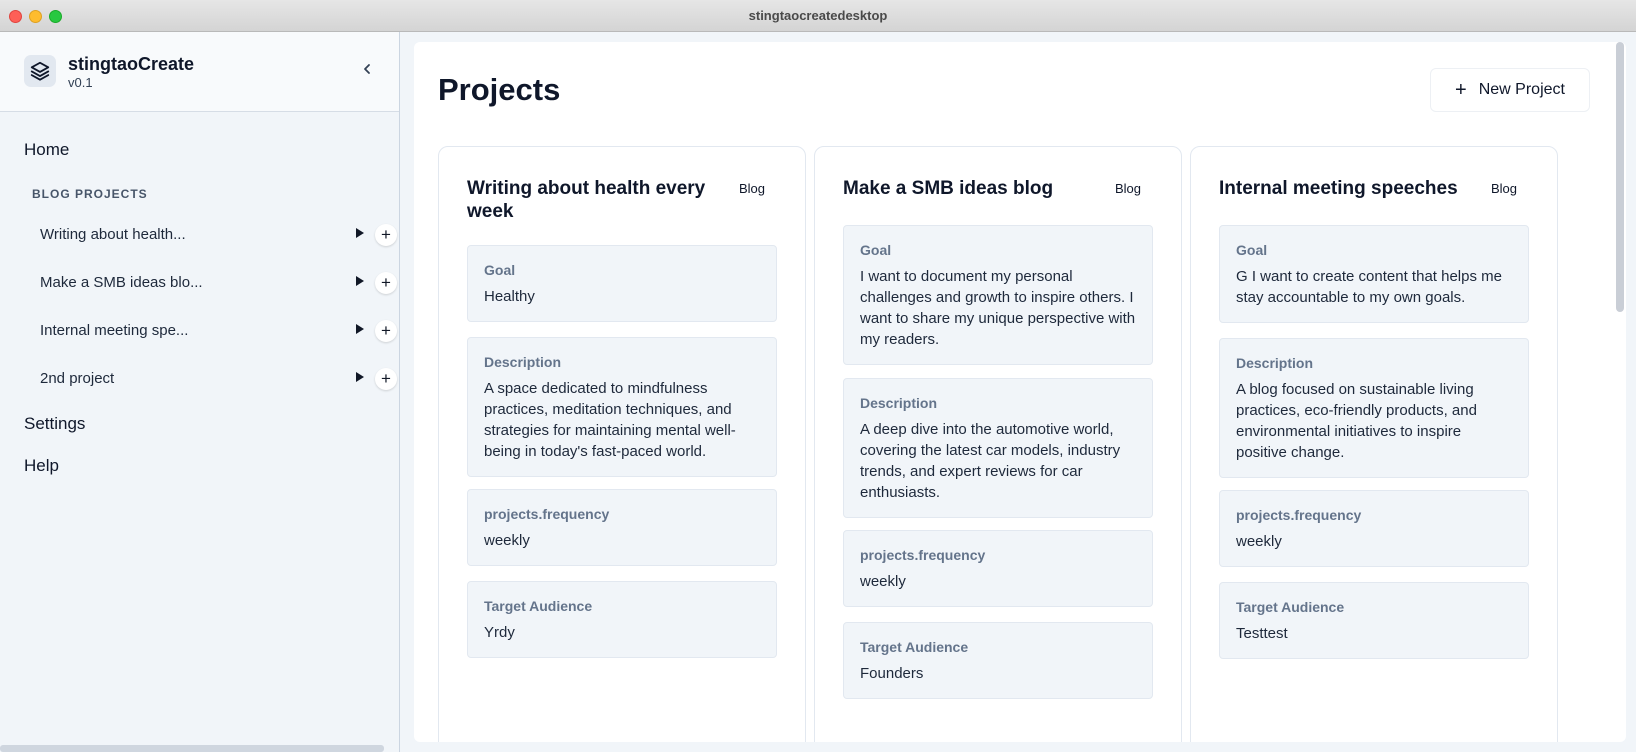  Describe the element at coordinates (200, 331) in the screenshot. I see `sidebar-project-item: Internal meeting spe... +` at that location.